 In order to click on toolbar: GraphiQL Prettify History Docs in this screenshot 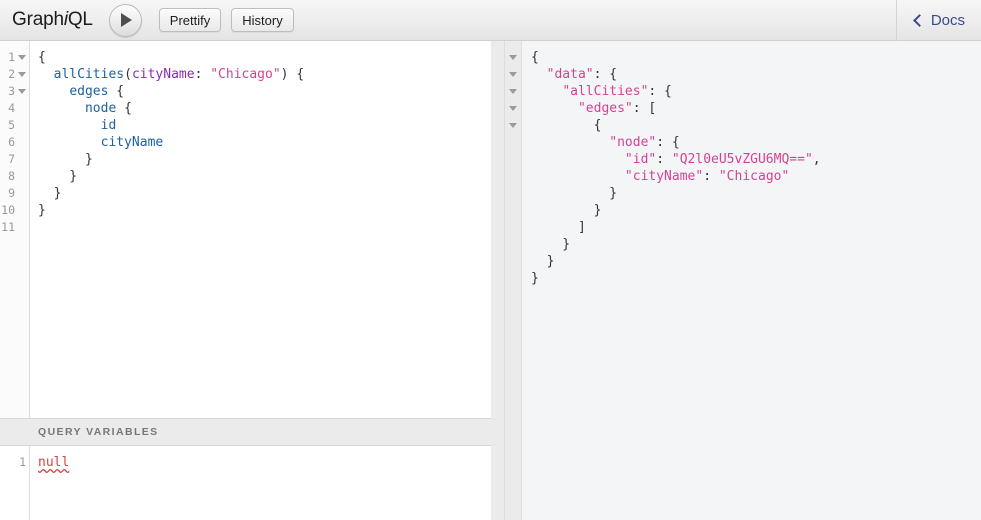, I will do `click(490, 20)`.